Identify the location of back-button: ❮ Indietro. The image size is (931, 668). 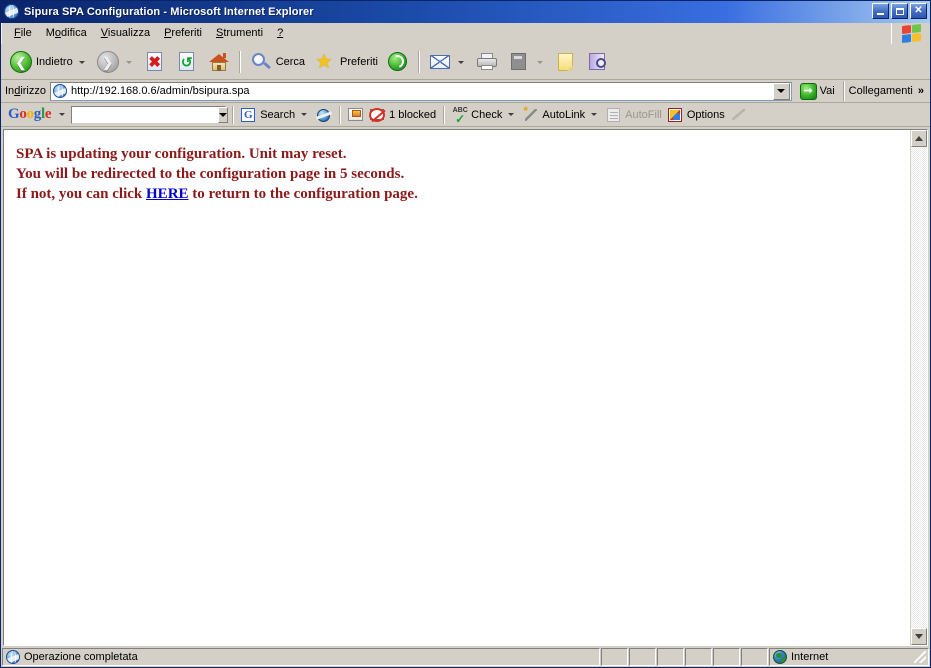
(48, 62).